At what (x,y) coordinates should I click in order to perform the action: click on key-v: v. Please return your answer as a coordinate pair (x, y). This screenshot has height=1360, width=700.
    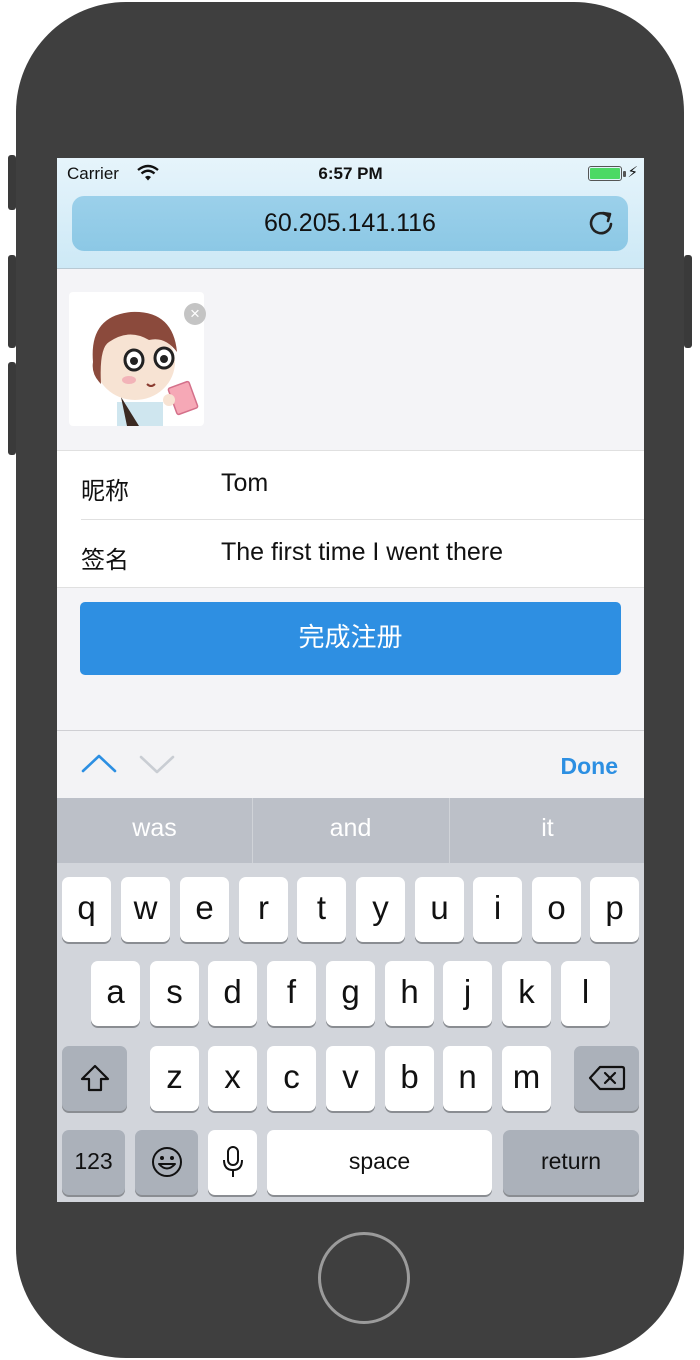
    Looking at the image, I should click on (350, 1078).